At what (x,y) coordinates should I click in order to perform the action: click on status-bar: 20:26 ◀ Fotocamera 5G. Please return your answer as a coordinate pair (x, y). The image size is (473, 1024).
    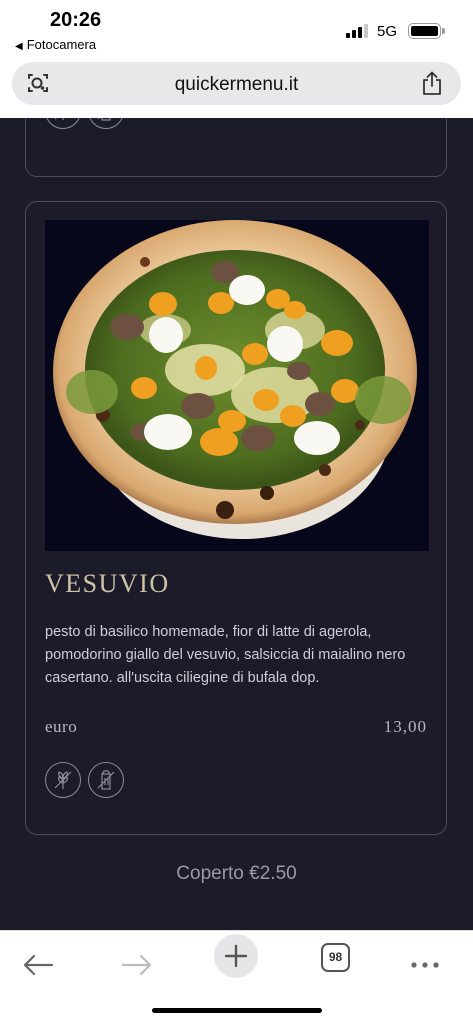
    Looking at the image, I should click on (236, 29).